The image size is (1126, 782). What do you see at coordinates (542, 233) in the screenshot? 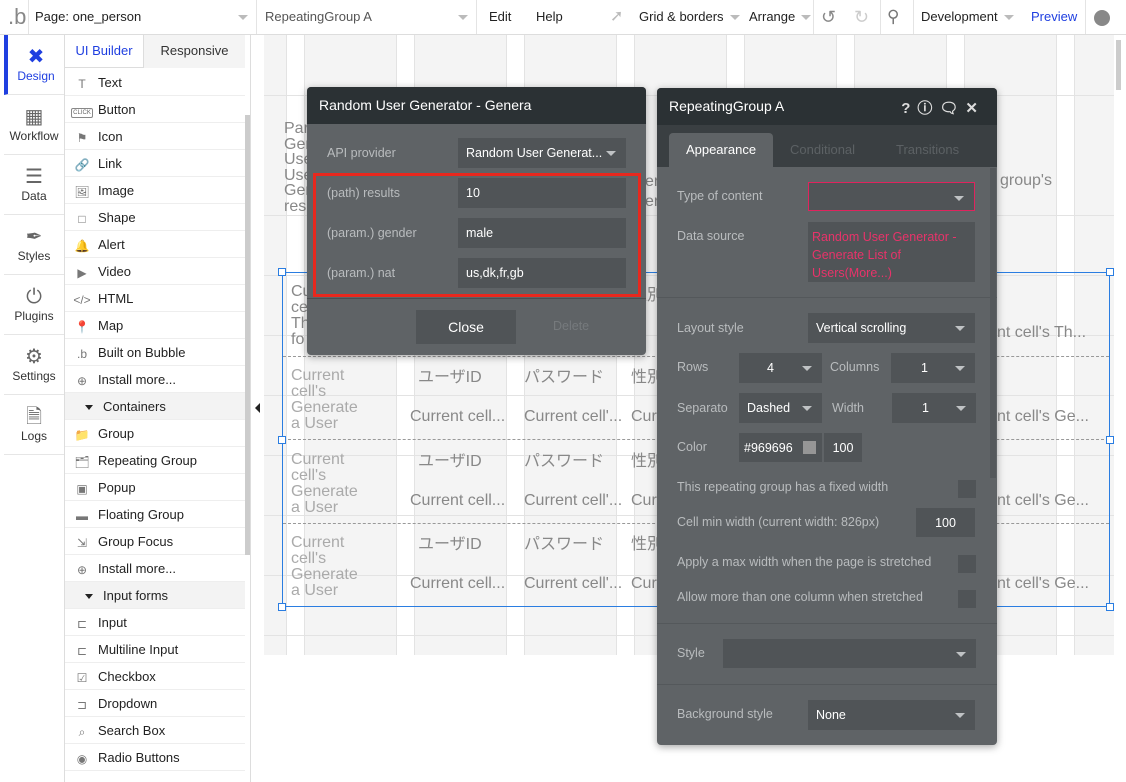
I see `gender-input: male` at bounding box center [542, 233].